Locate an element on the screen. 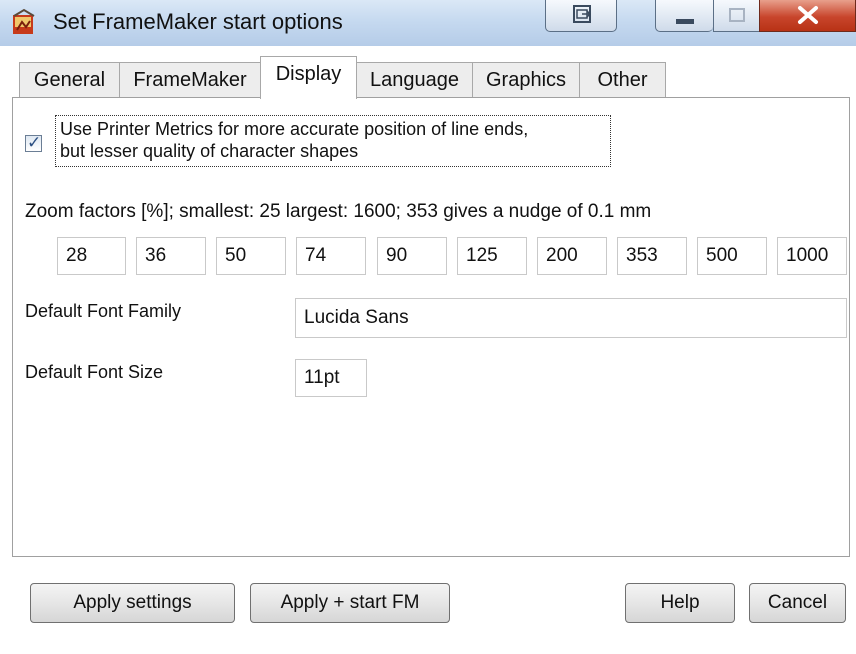 The width and height of the screenshot is (856, 654). maximize-button is located at coordinates (736, 16).